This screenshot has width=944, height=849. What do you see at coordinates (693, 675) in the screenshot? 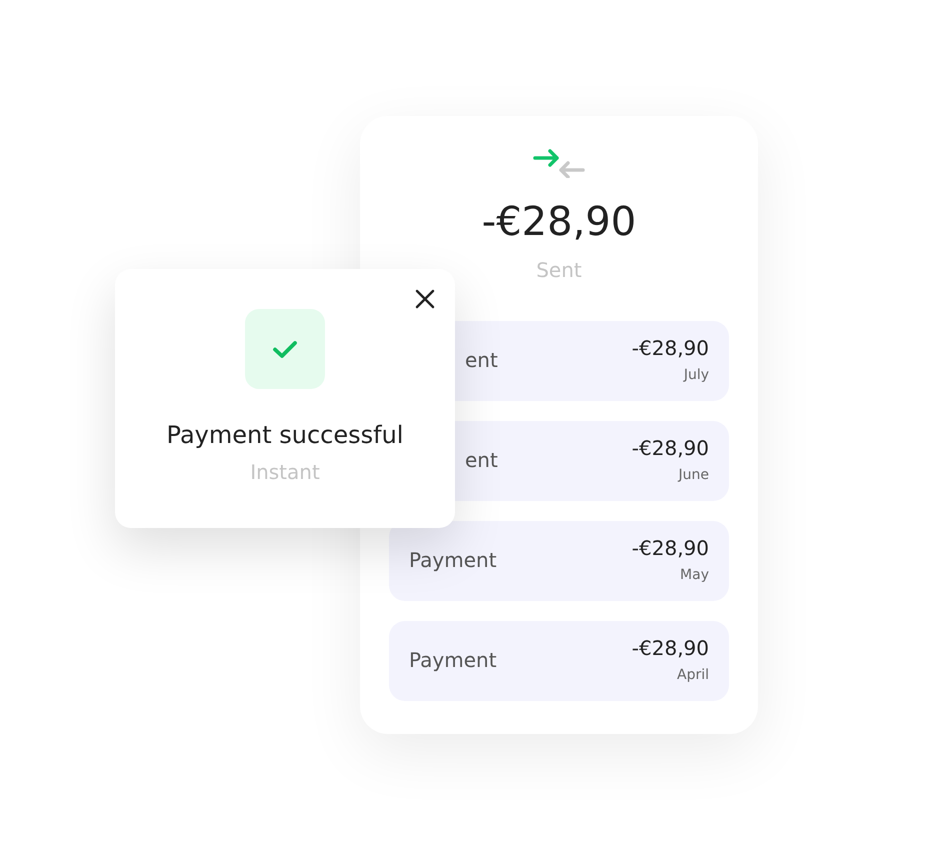
I see `payment-month: April` at bounding box center [693, 675].